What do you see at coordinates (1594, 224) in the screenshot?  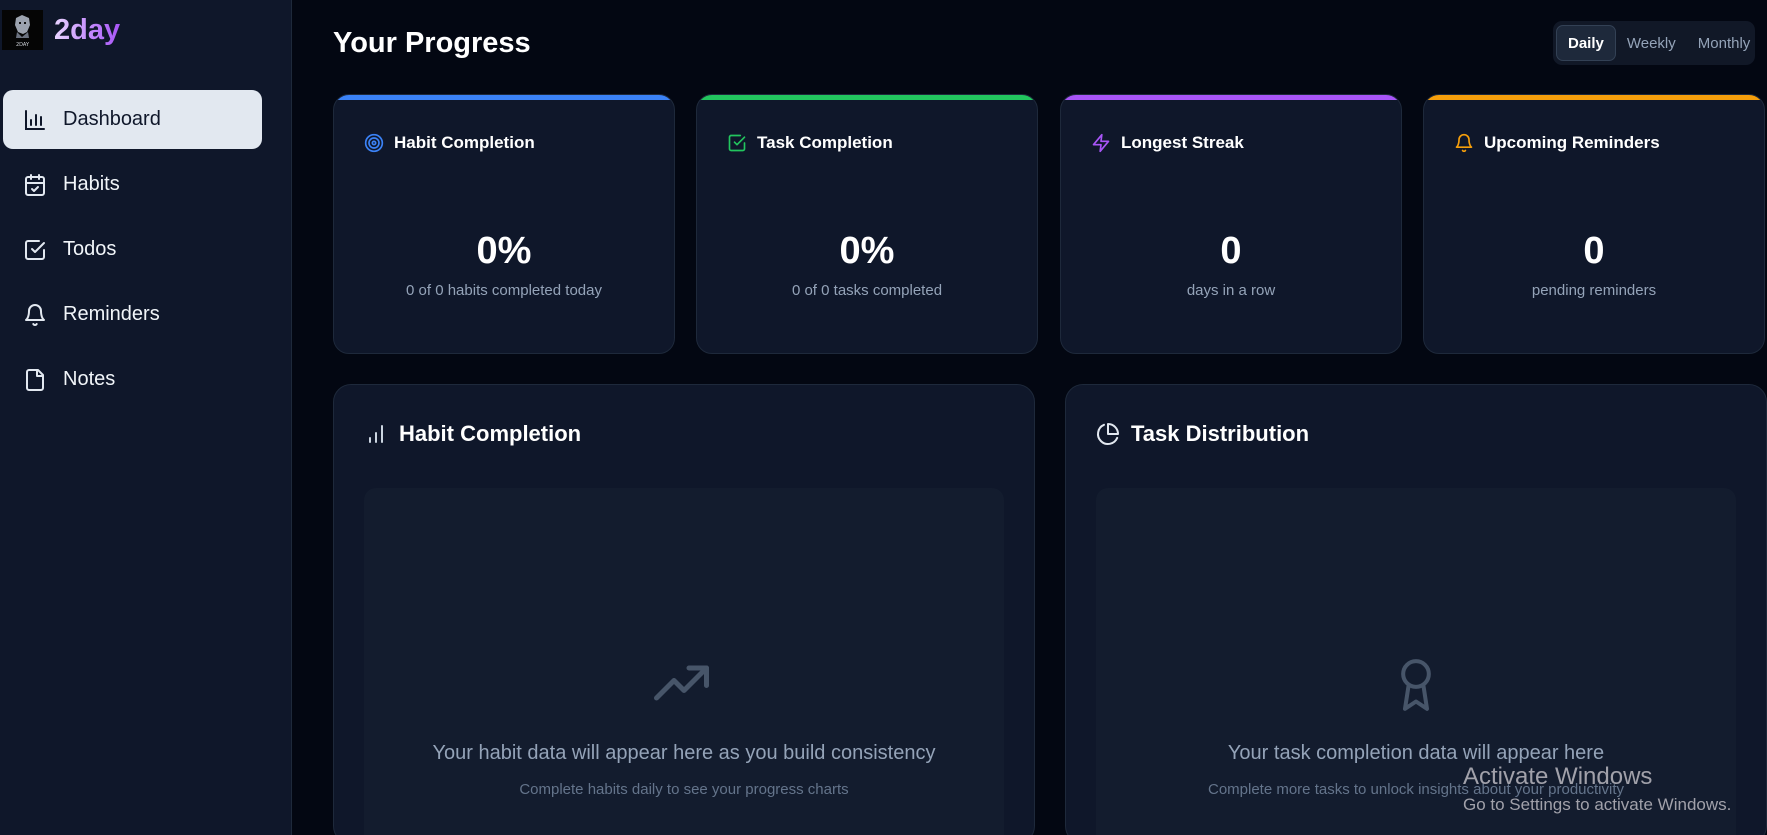 I see `upcoming-reminders-card: Upcoming Reminders 0 pending reminders` at bounding box center [1594, 224].